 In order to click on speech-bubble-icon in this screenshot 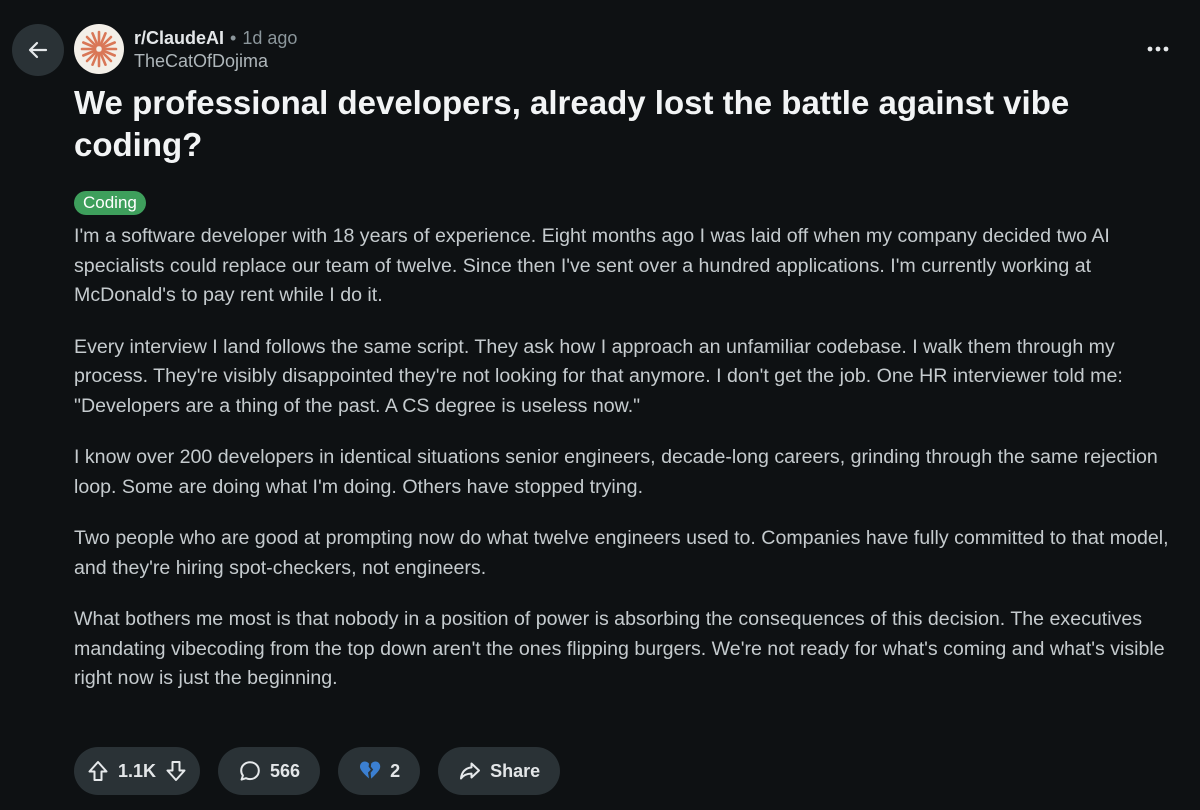, I will do `click(250, 771)`.